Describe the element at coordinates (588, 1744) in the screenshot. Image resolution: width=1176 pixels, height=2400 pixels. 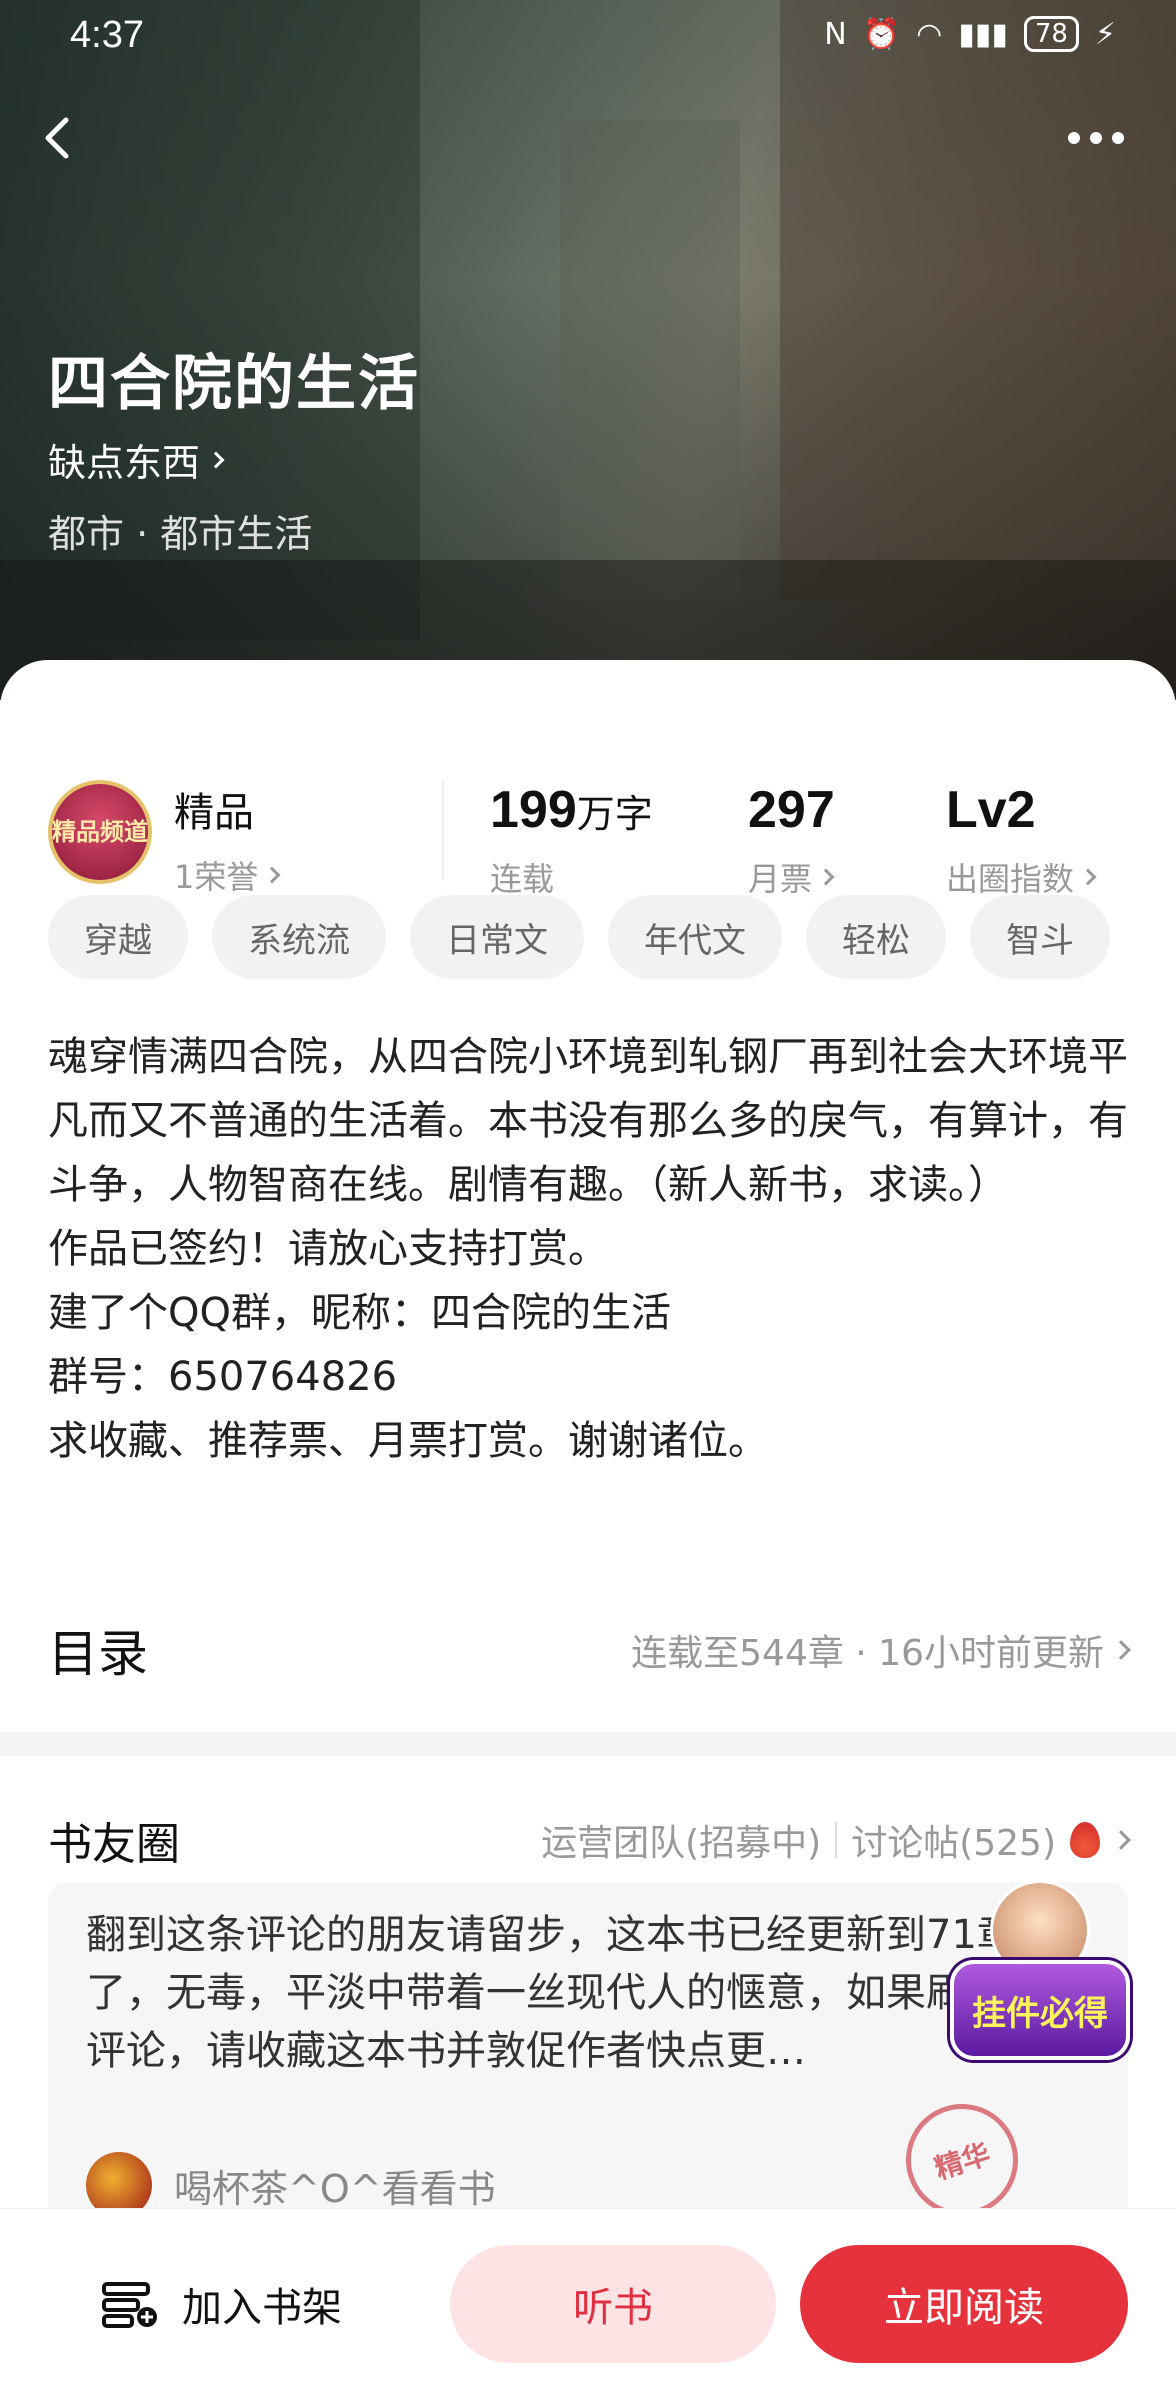
I see `section-divider` at that location.